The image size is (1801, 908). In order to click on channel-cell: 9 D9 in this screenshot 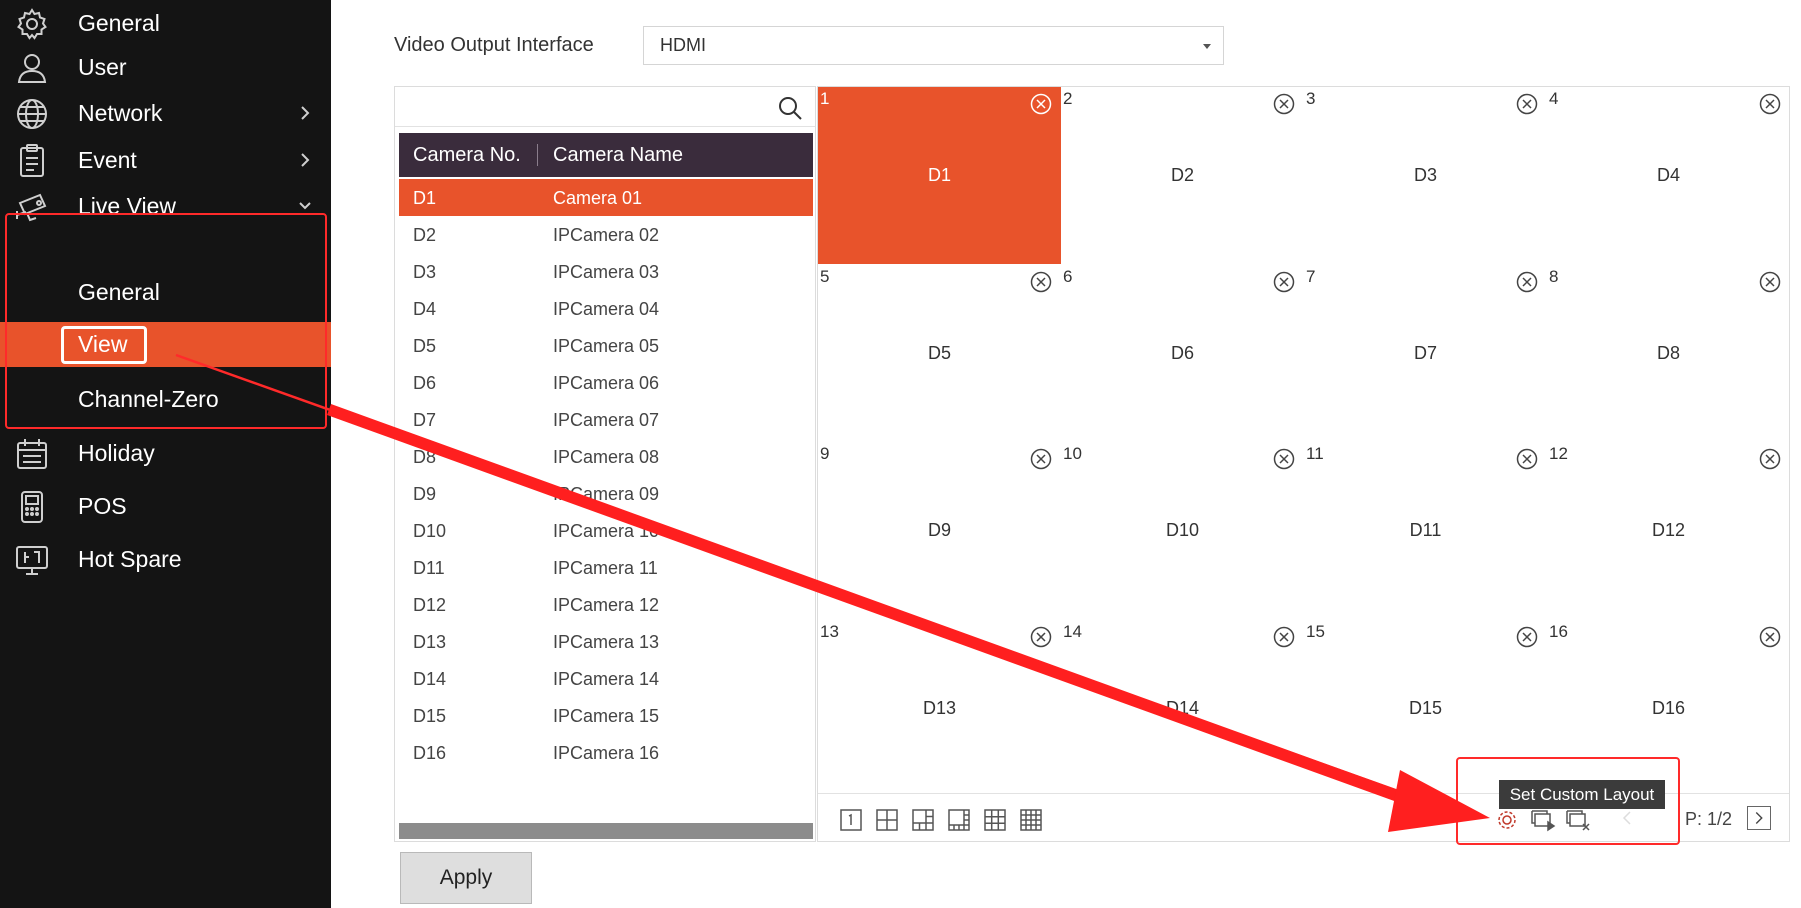, I will do `click(939, 530)`.